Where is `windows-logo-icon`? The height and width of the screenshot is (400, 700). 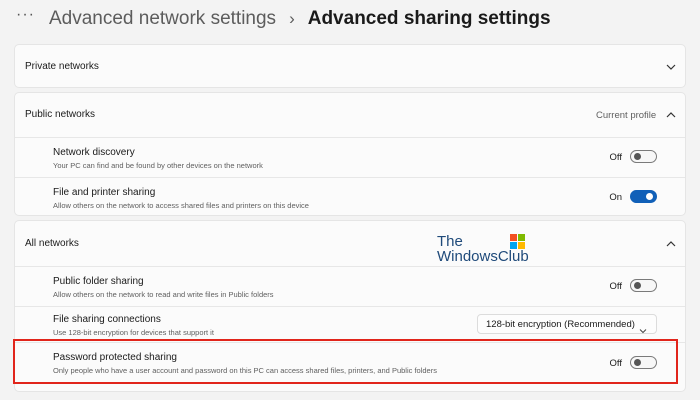 windows-logo-icon is located at coordinates (517, 241).